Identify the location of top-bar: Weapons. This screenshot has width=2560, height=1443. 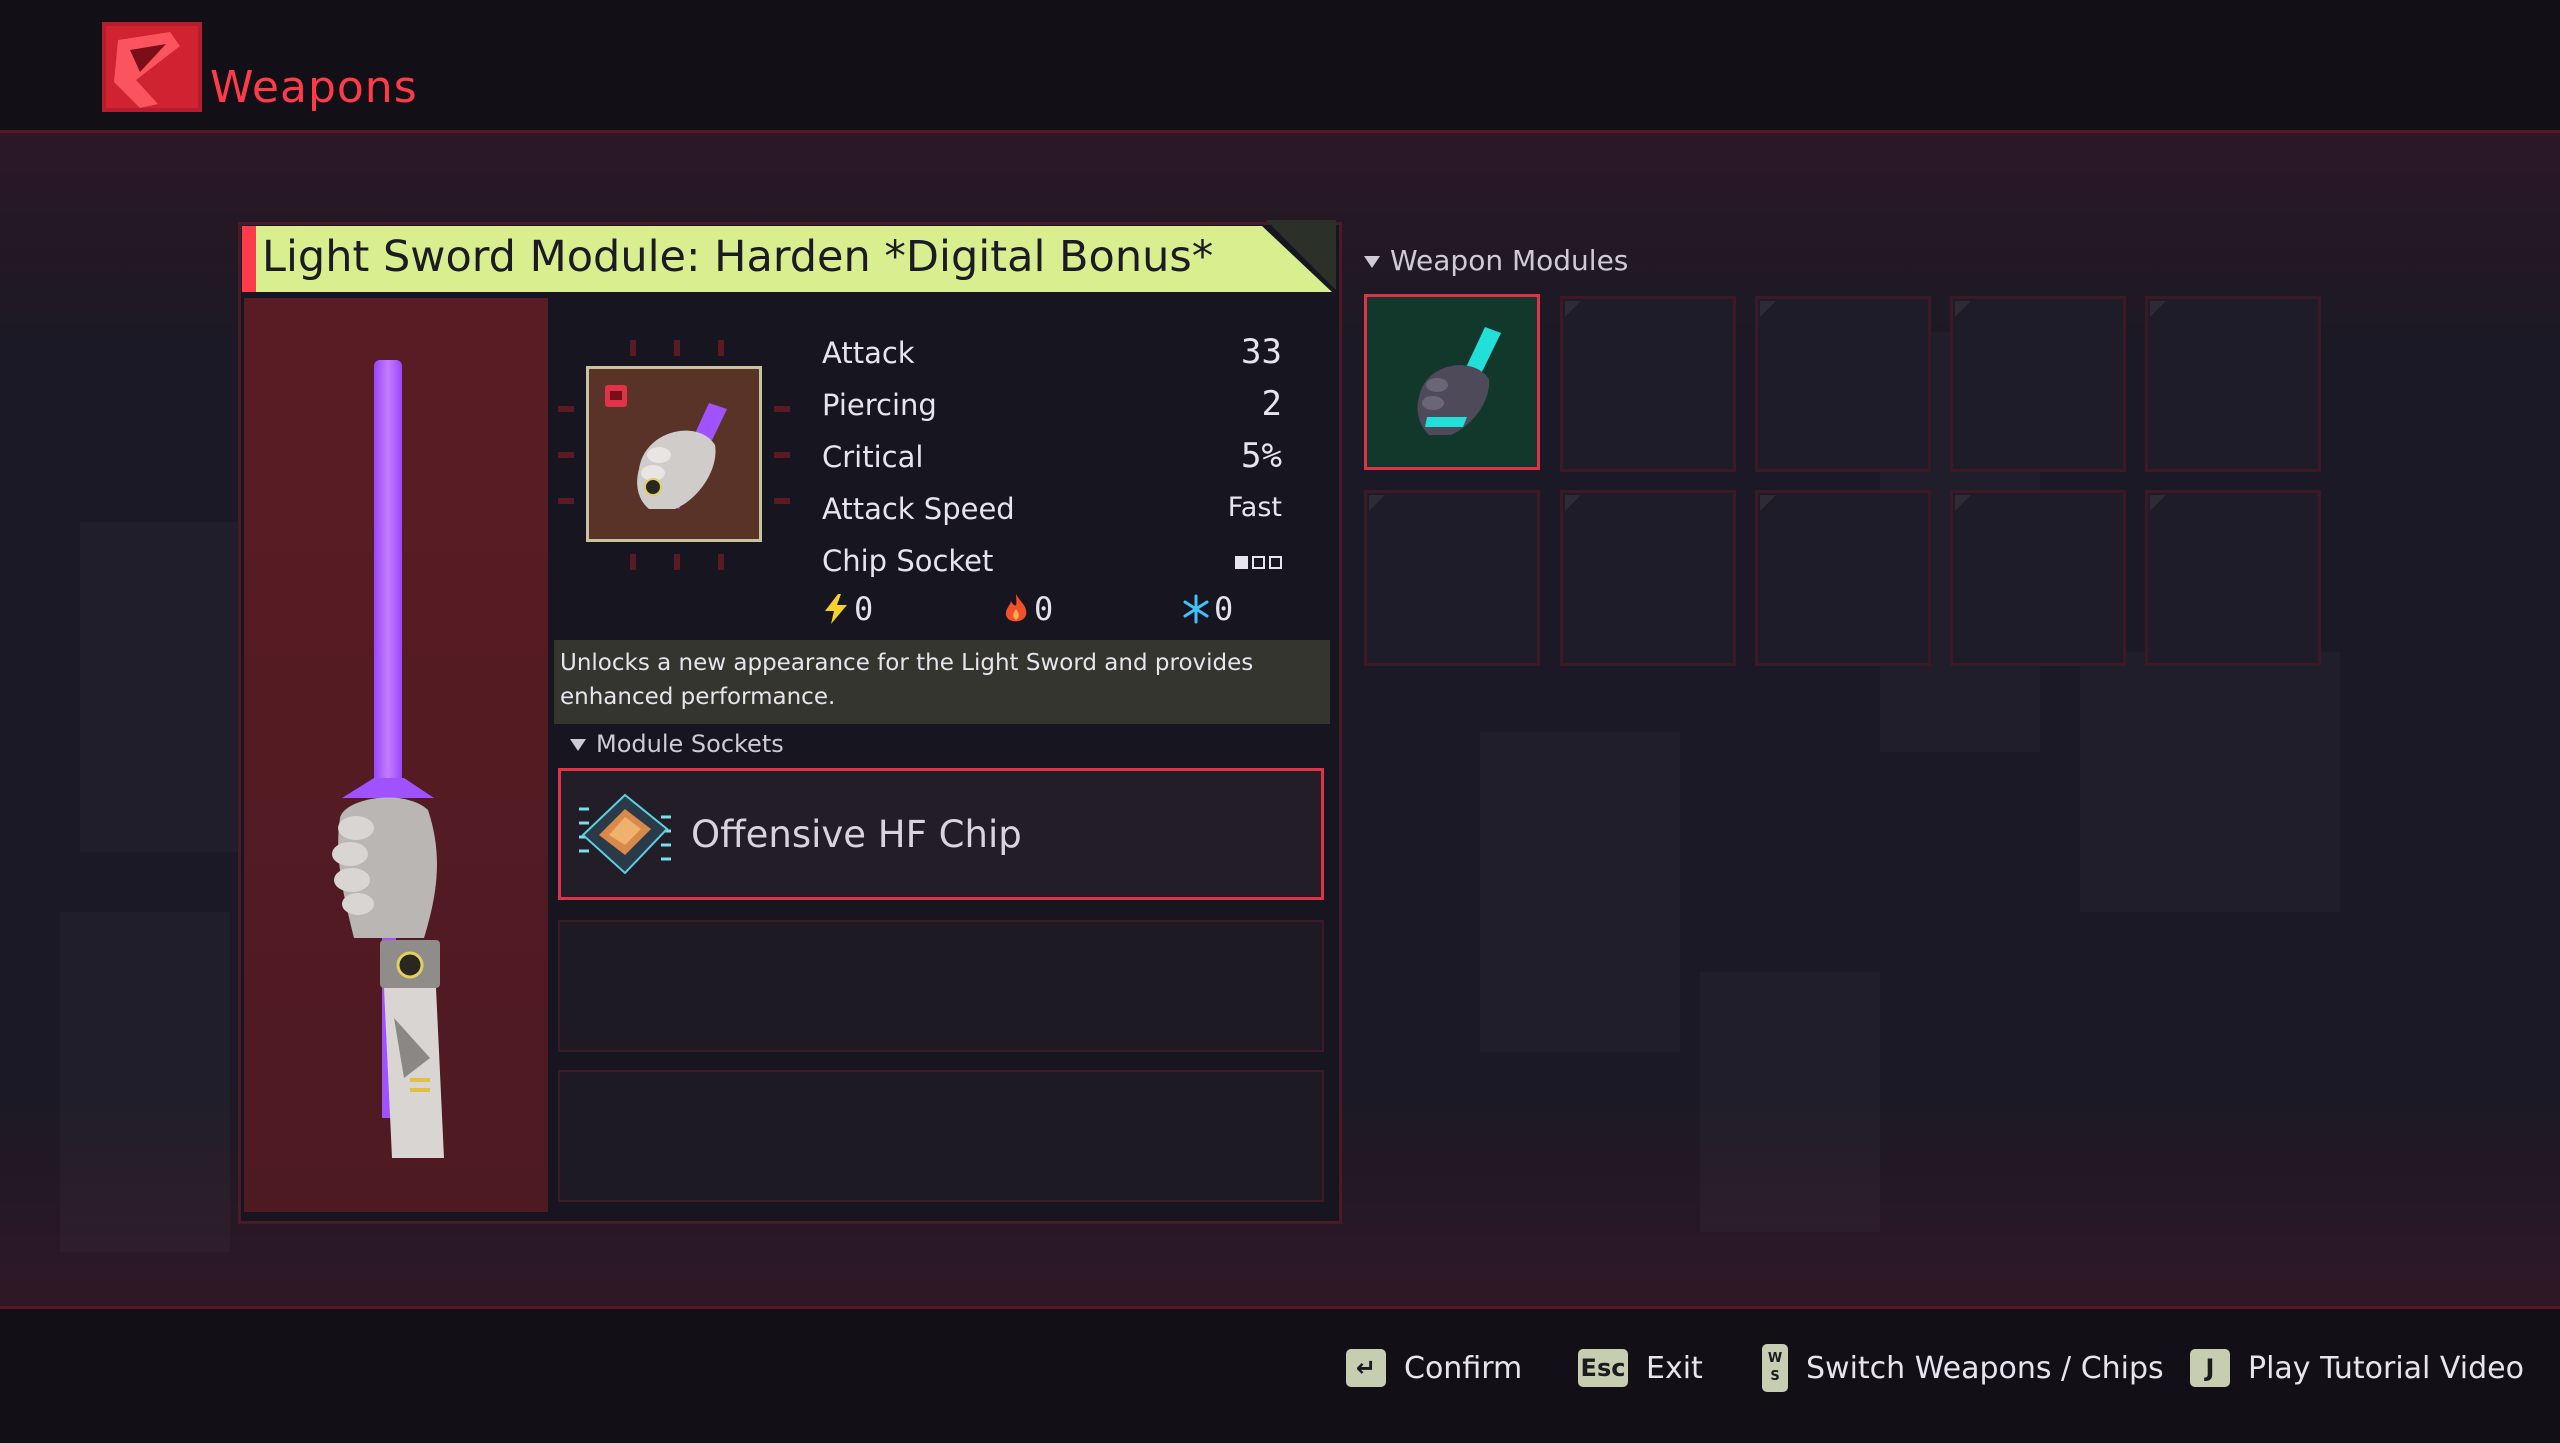
(1280, 66).